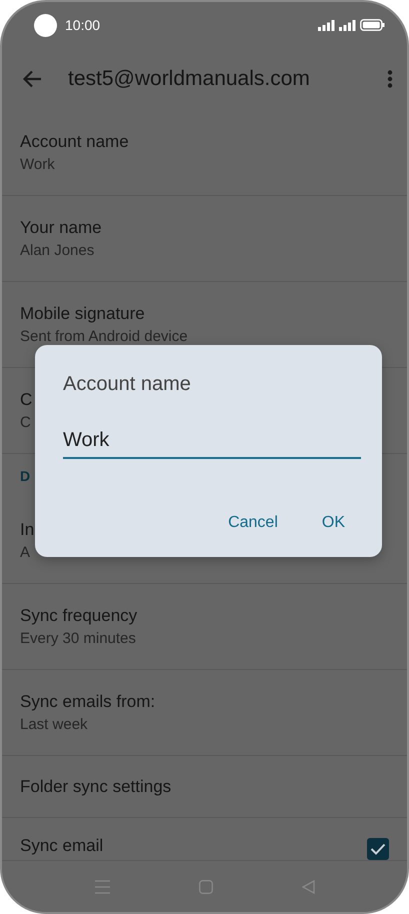  I want to click on check-icon, so click(378, 849).